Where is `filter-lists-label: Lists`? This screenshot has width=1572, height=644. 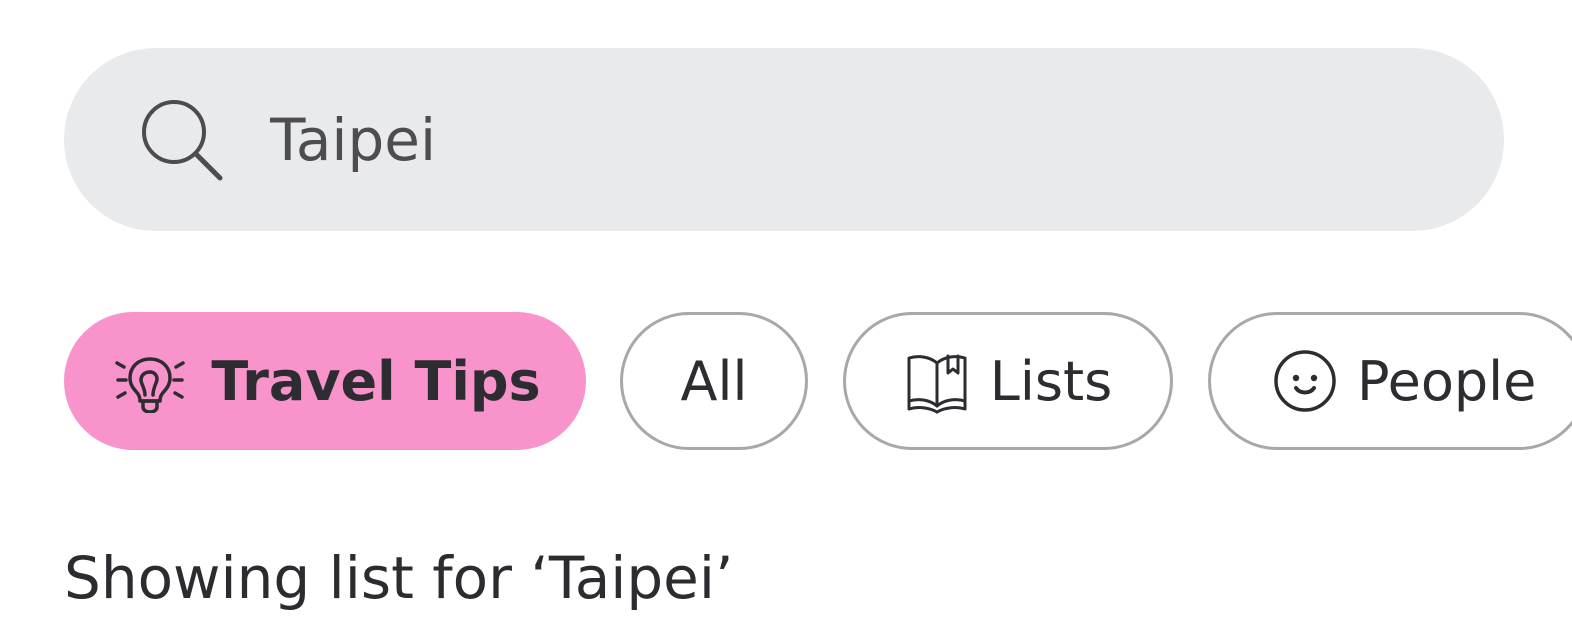
filter-lists-label: Lists is located at coordinates (1051, 381).